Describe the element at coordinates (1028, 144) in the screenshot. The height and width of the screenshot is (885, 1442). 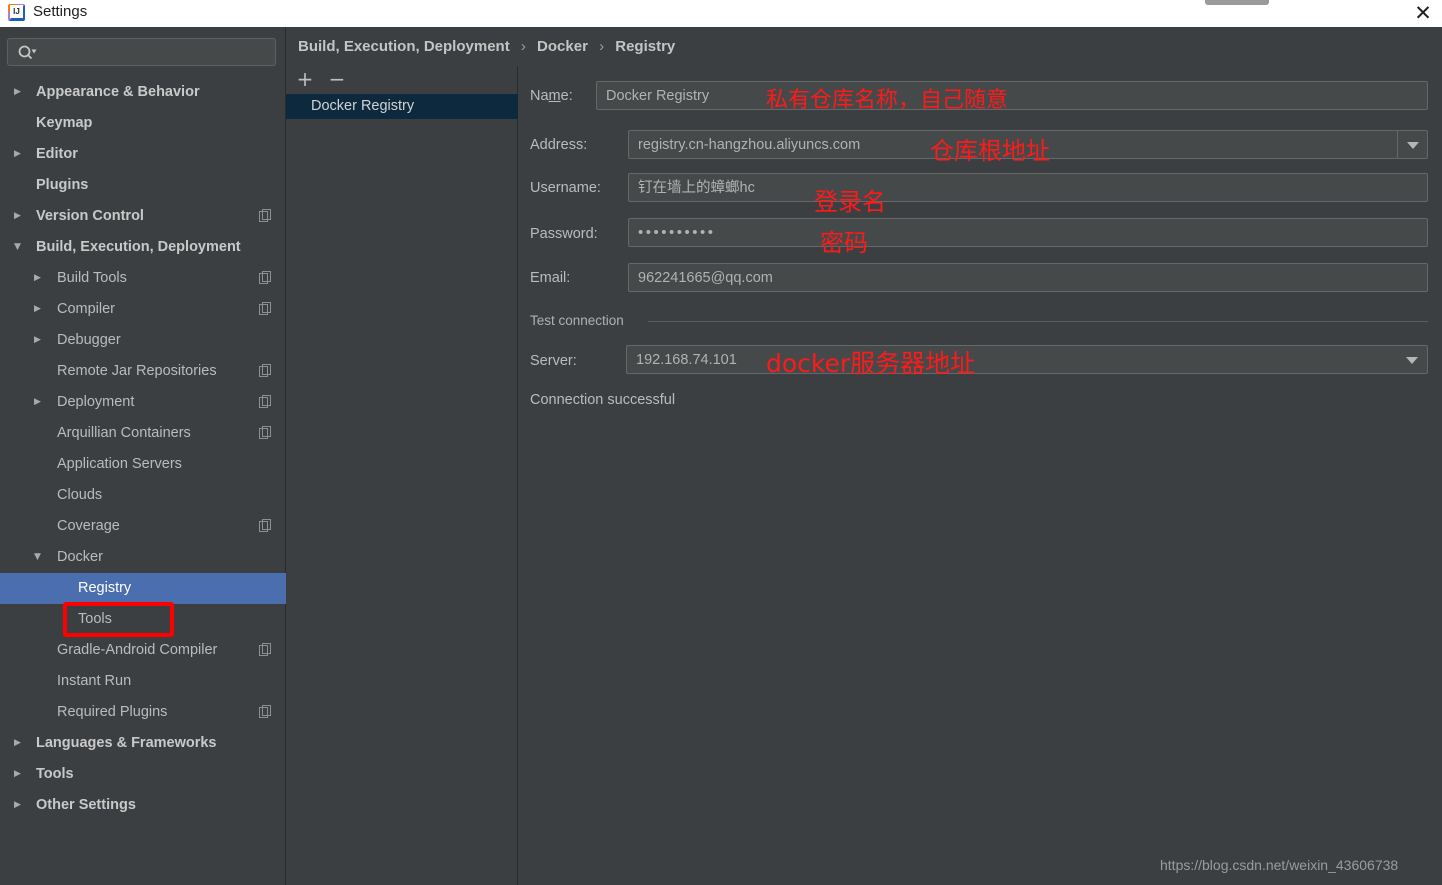
I see `address-field: registry.cn-hangzhou.aliyuncs.com` at that location.